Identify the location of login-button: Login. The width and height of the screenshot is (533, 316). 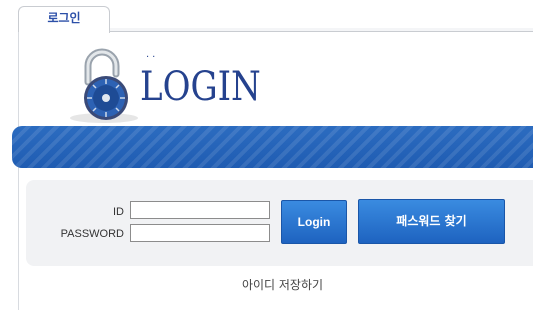
(314, 222).